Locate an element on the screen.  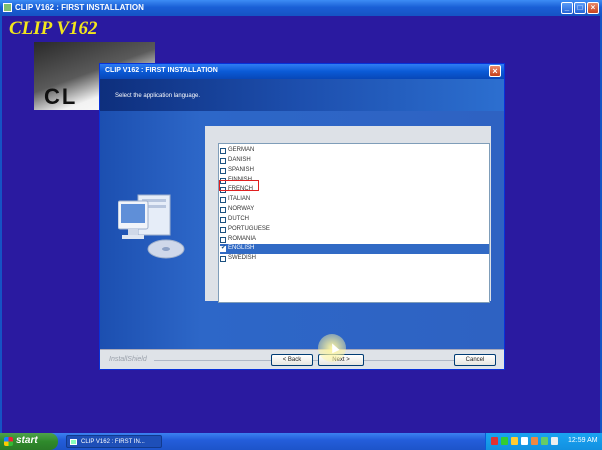
start-button: start is located at coordinates (29, 441).